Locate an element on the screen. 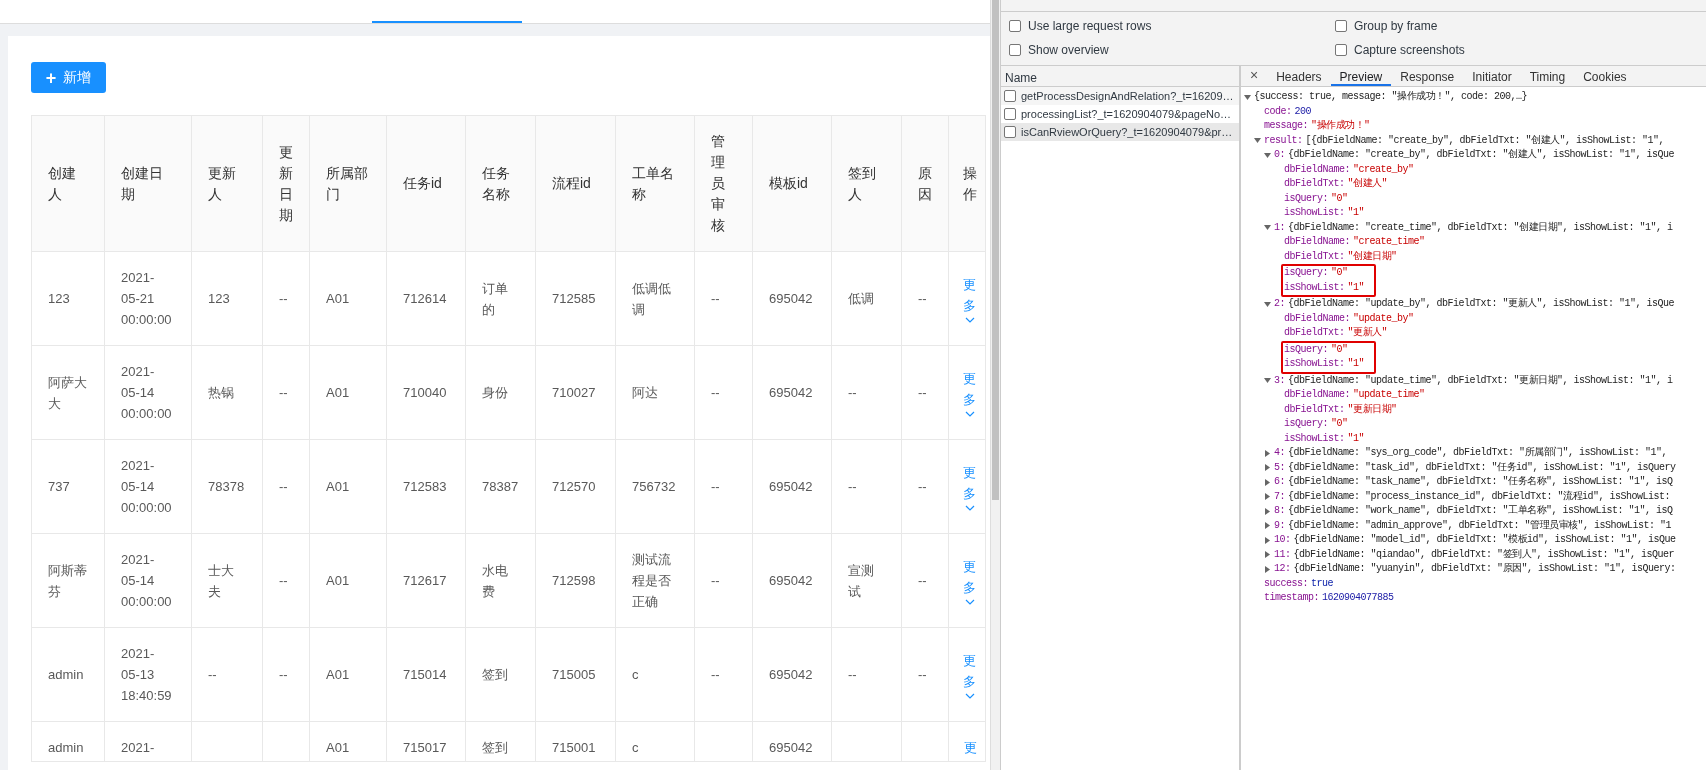 Image resolution: width=1706 pixels, height=770 pixels. table-cell: 78378 is located at coordinates (227, 486).